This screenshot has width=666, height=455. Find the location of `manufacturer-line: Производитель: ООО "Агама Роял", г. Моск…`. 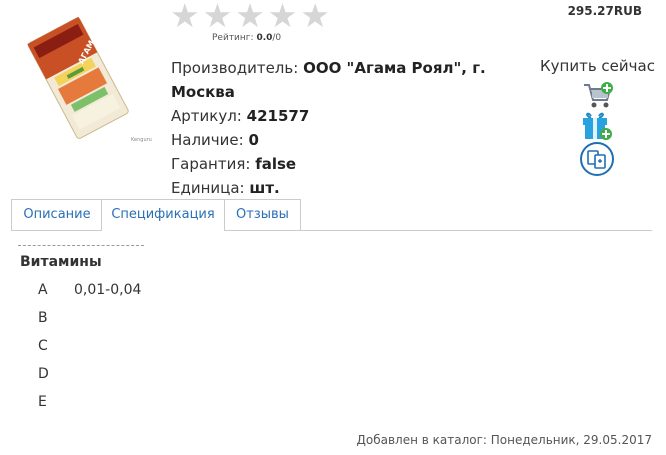

manufacturer-line: Производитель: ООО "Агама Роял", г. Моск… is located at coordinates (346, 80).